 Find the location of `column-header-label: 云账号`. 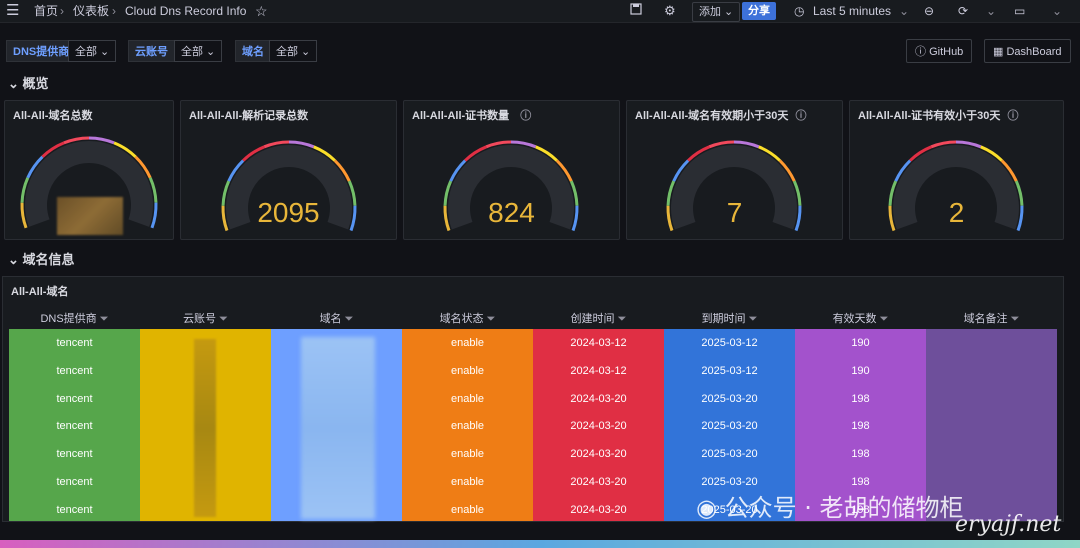

column-header-label: 云账号 is located at coordinates (200, 319).